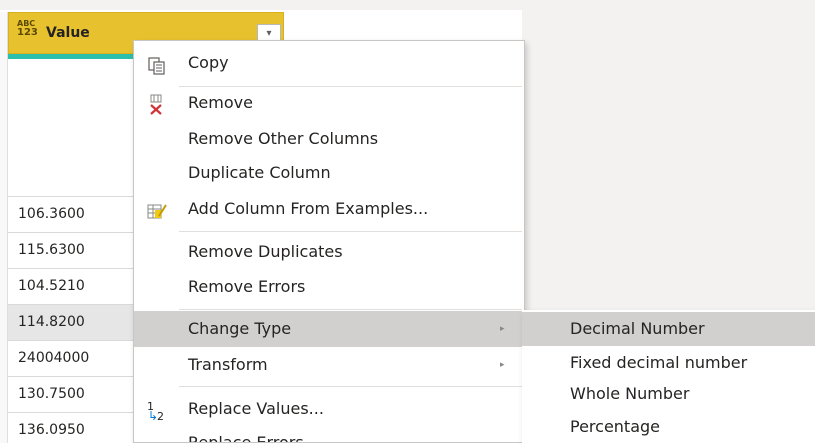  I want to click on top-toolbar-strip, so click(407, 5).